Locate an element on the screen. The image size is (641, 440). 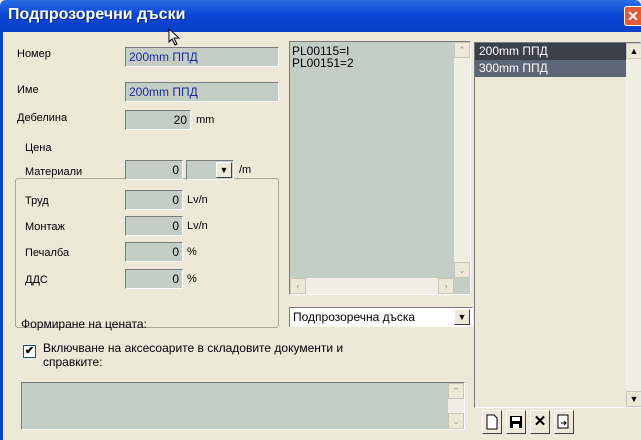
montazh-label: Монтаж is located at coordinates (45, 227).